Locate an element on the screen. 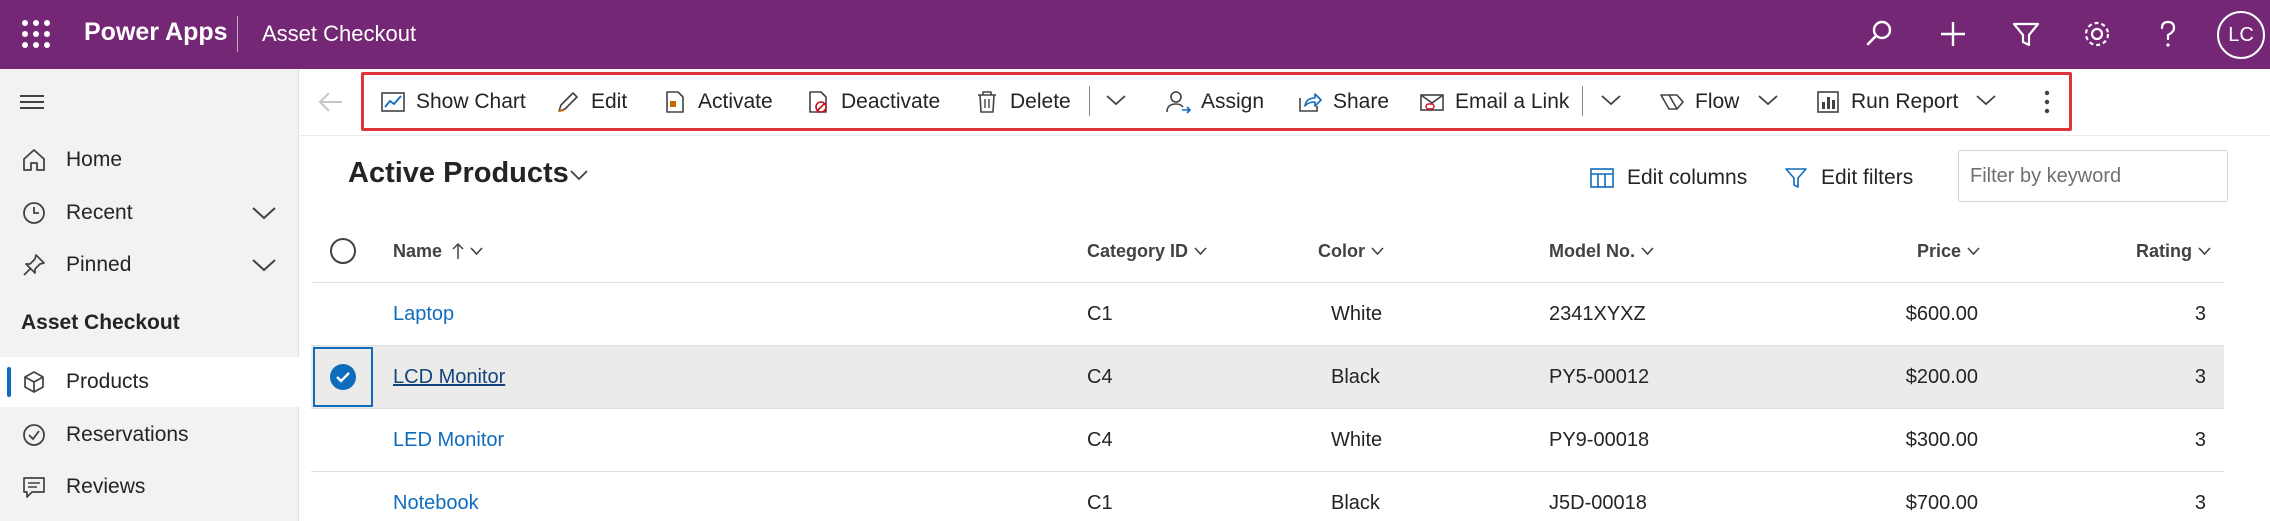  activate-document-icon is located at coordinates (675, 102).